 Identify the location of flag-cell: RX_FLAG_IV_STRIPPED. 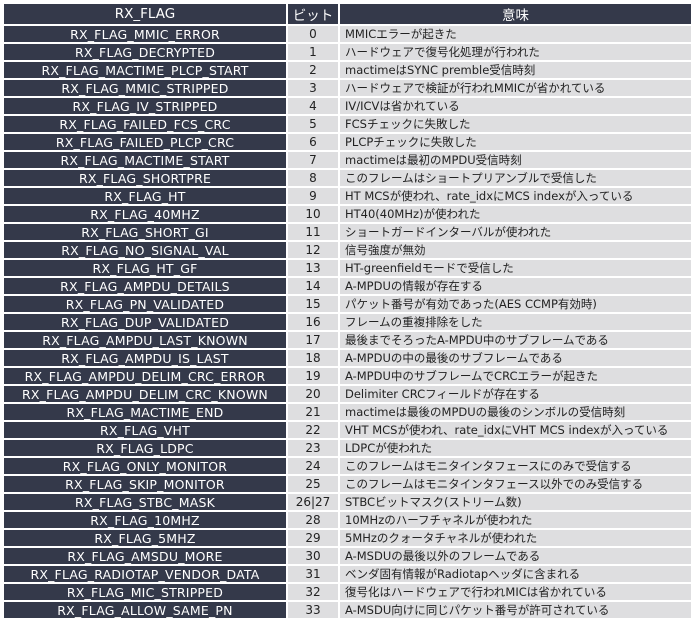
(145, 106).